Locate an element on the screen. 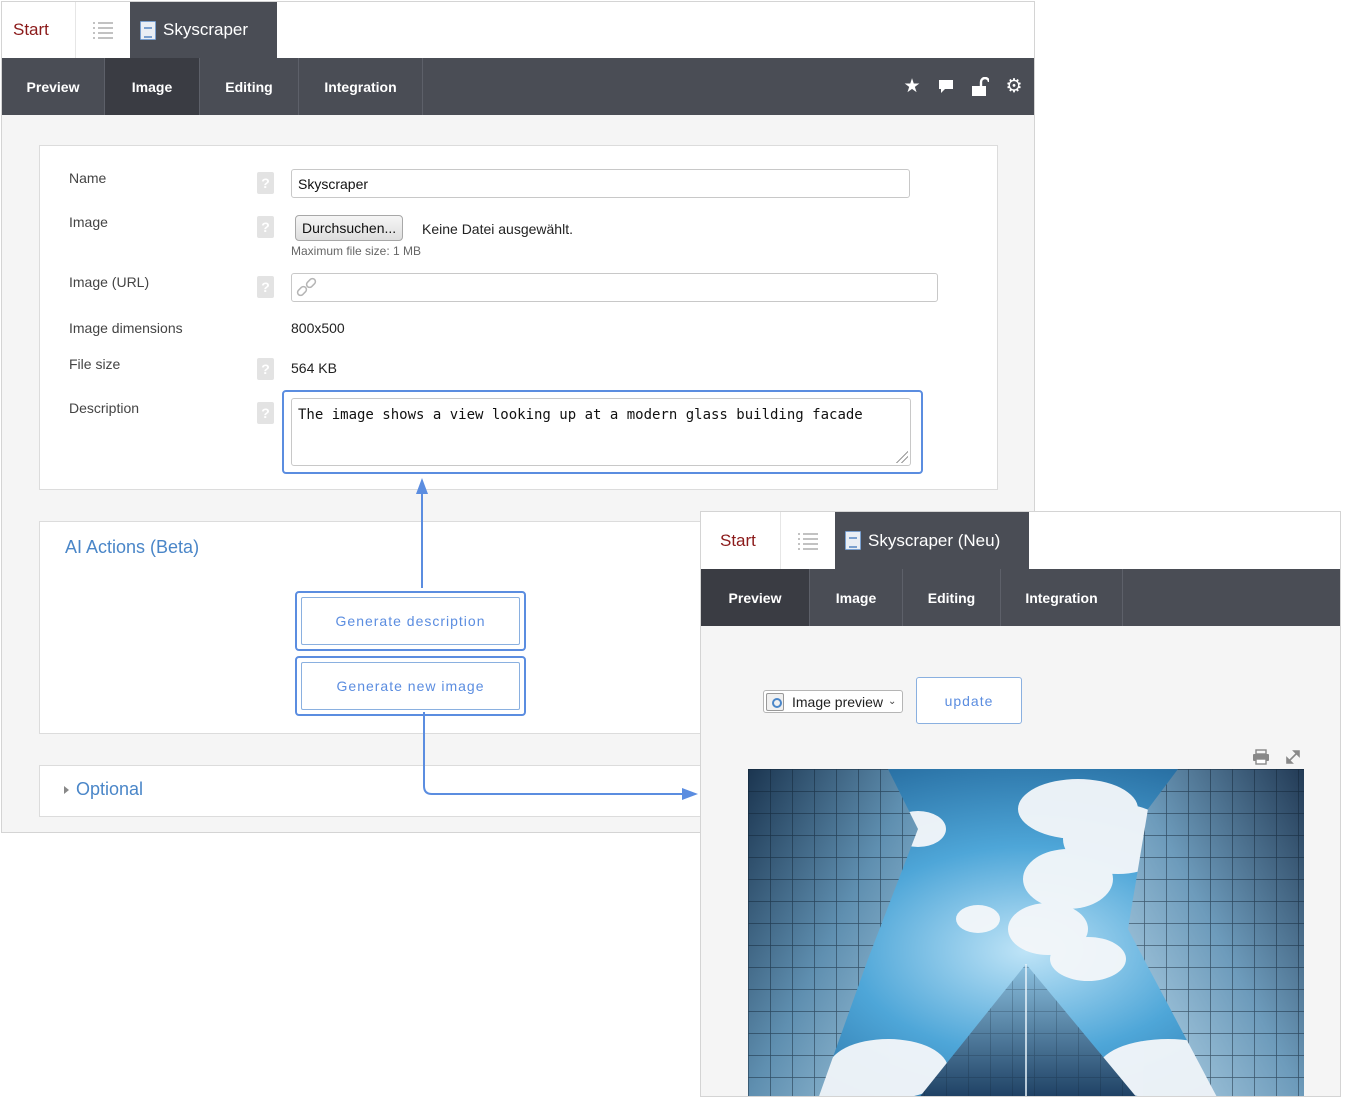 The image size is (1353, 1098). tab-skyscraper-new-label: Skyscraper (Neu) is located at coordinates (934, 540).